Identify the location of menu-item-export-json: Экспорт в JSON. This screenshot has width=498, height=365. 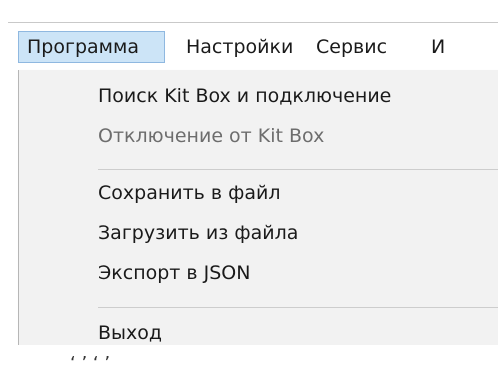
(258, 273).